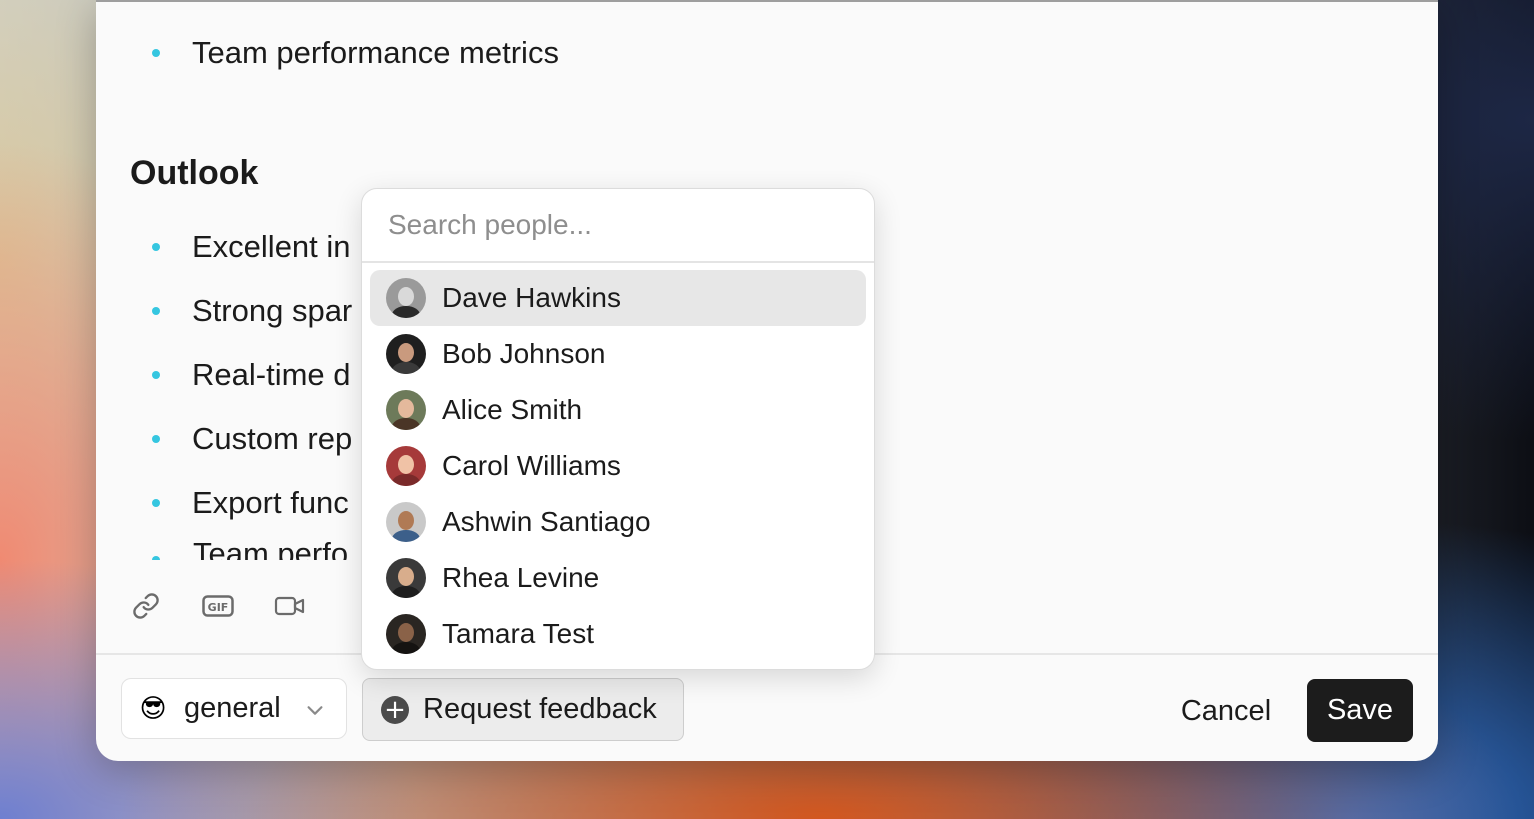 The image size is (1534, 819). I want to click on chevron-down-icon, so click(315, 710).